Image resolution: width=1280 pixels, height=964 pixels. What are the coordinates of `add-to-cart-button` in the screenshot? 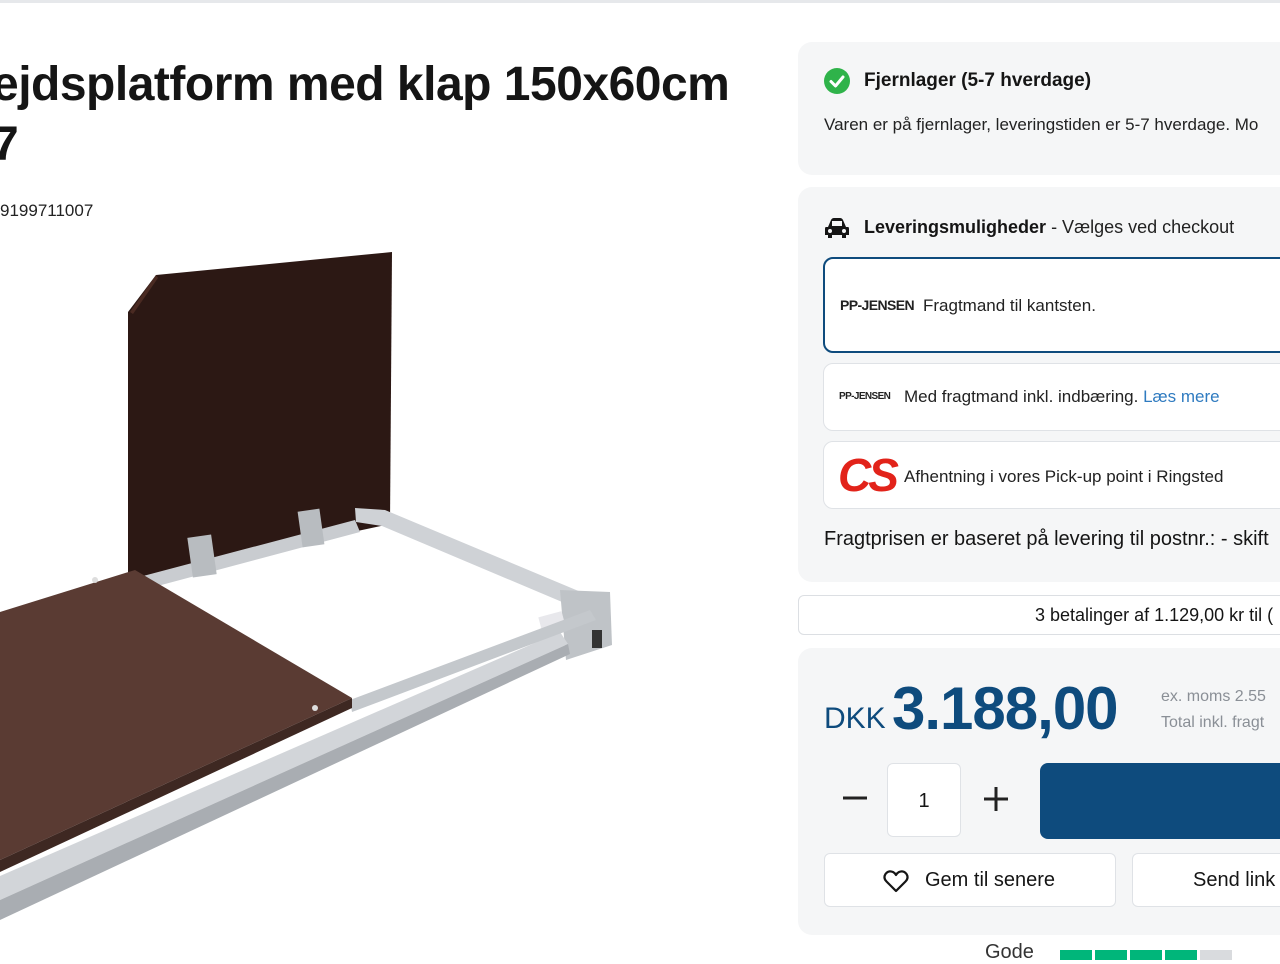 It's located at (1160, 801).